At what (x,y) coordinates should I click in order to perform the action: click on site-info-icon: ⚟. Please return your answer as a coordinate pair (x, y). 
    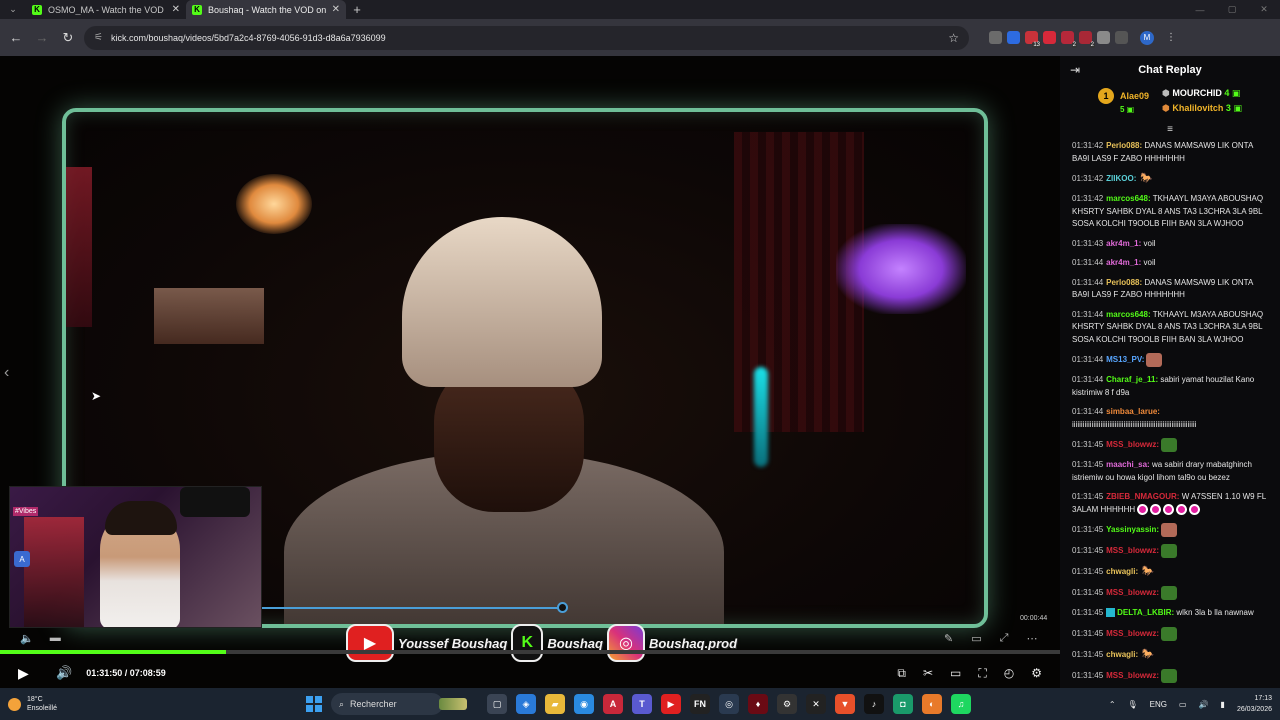
    Looking at the image, I should click on (98, 37).